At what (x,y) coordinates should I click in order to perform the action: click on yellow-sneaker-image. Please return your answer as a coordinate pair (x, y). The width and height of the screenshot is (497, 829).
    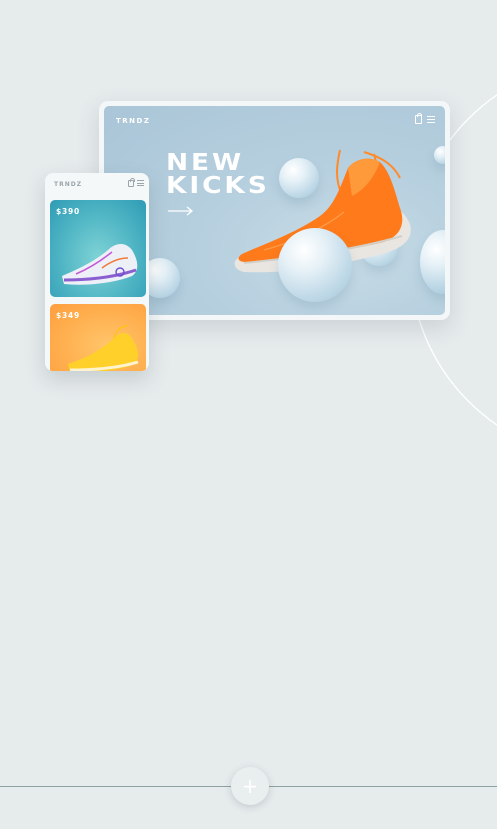
    Looking at the image, I should click on (103, 348).